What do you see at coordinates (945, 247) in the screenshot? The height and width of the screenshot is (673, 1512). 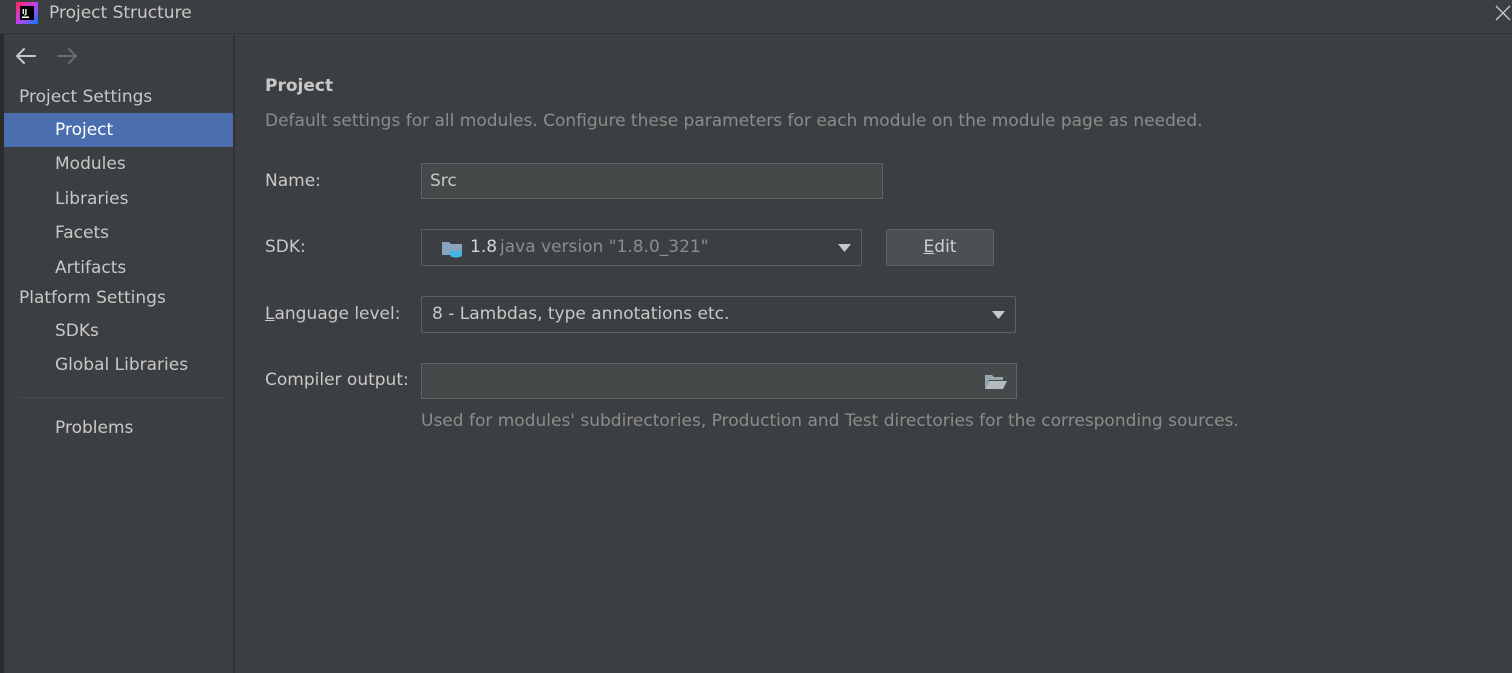 I see `edit-button-label-rest: dit` at bounding box center [945, 247].